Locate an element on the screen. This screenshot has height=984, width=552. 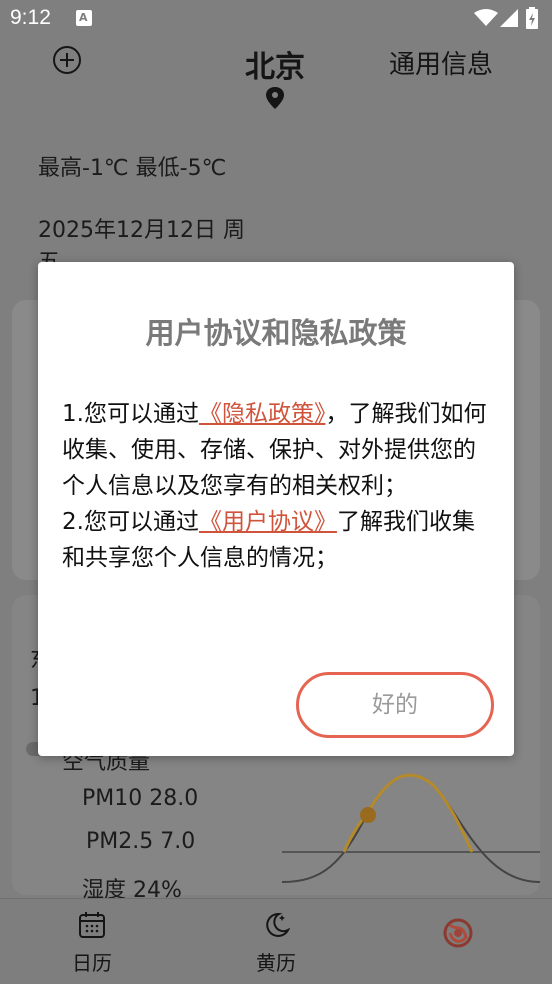
bottom-navigation: 日历 黄历 is located at coordinates (276, 941).